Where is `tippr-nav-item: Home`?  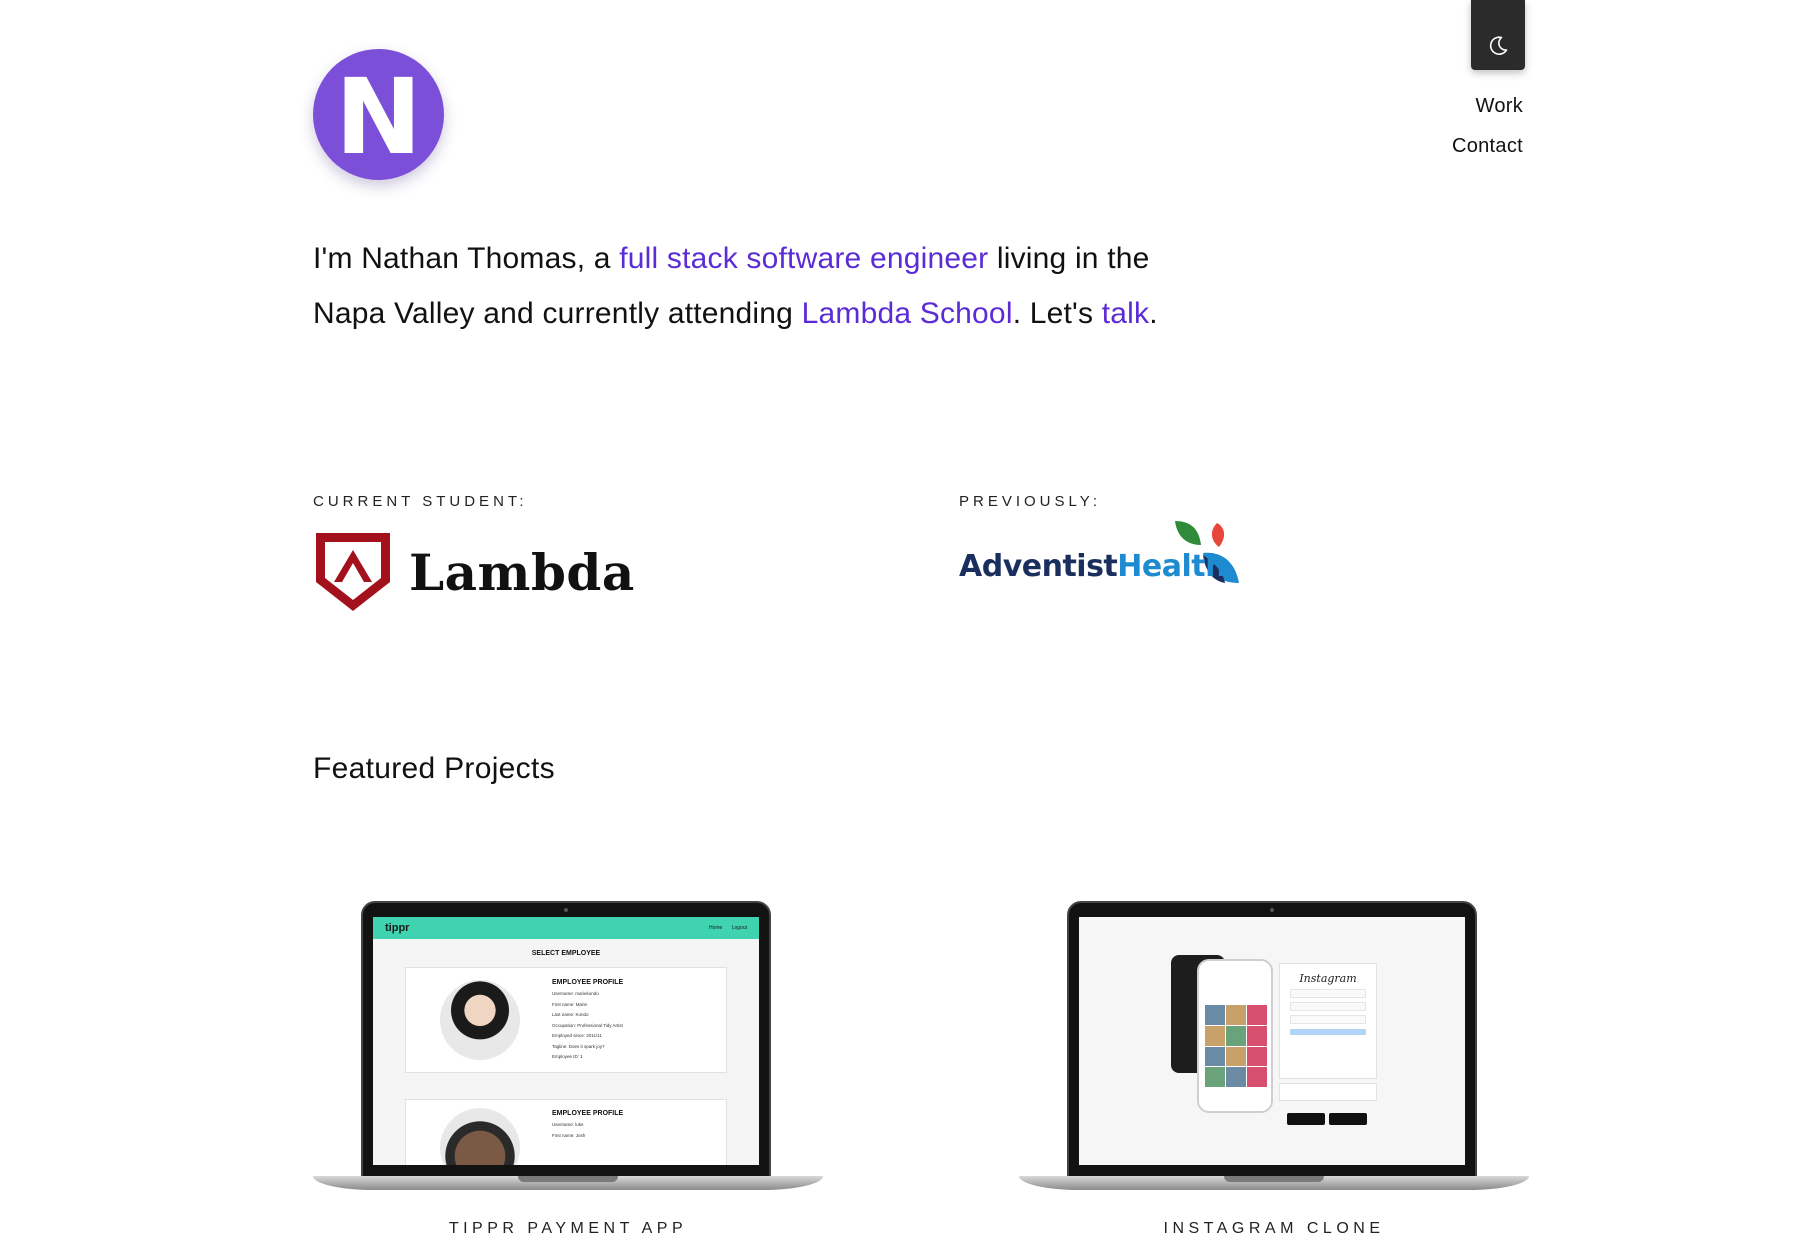
tippr-nav-item: Home is located at coordinates (715, 928).